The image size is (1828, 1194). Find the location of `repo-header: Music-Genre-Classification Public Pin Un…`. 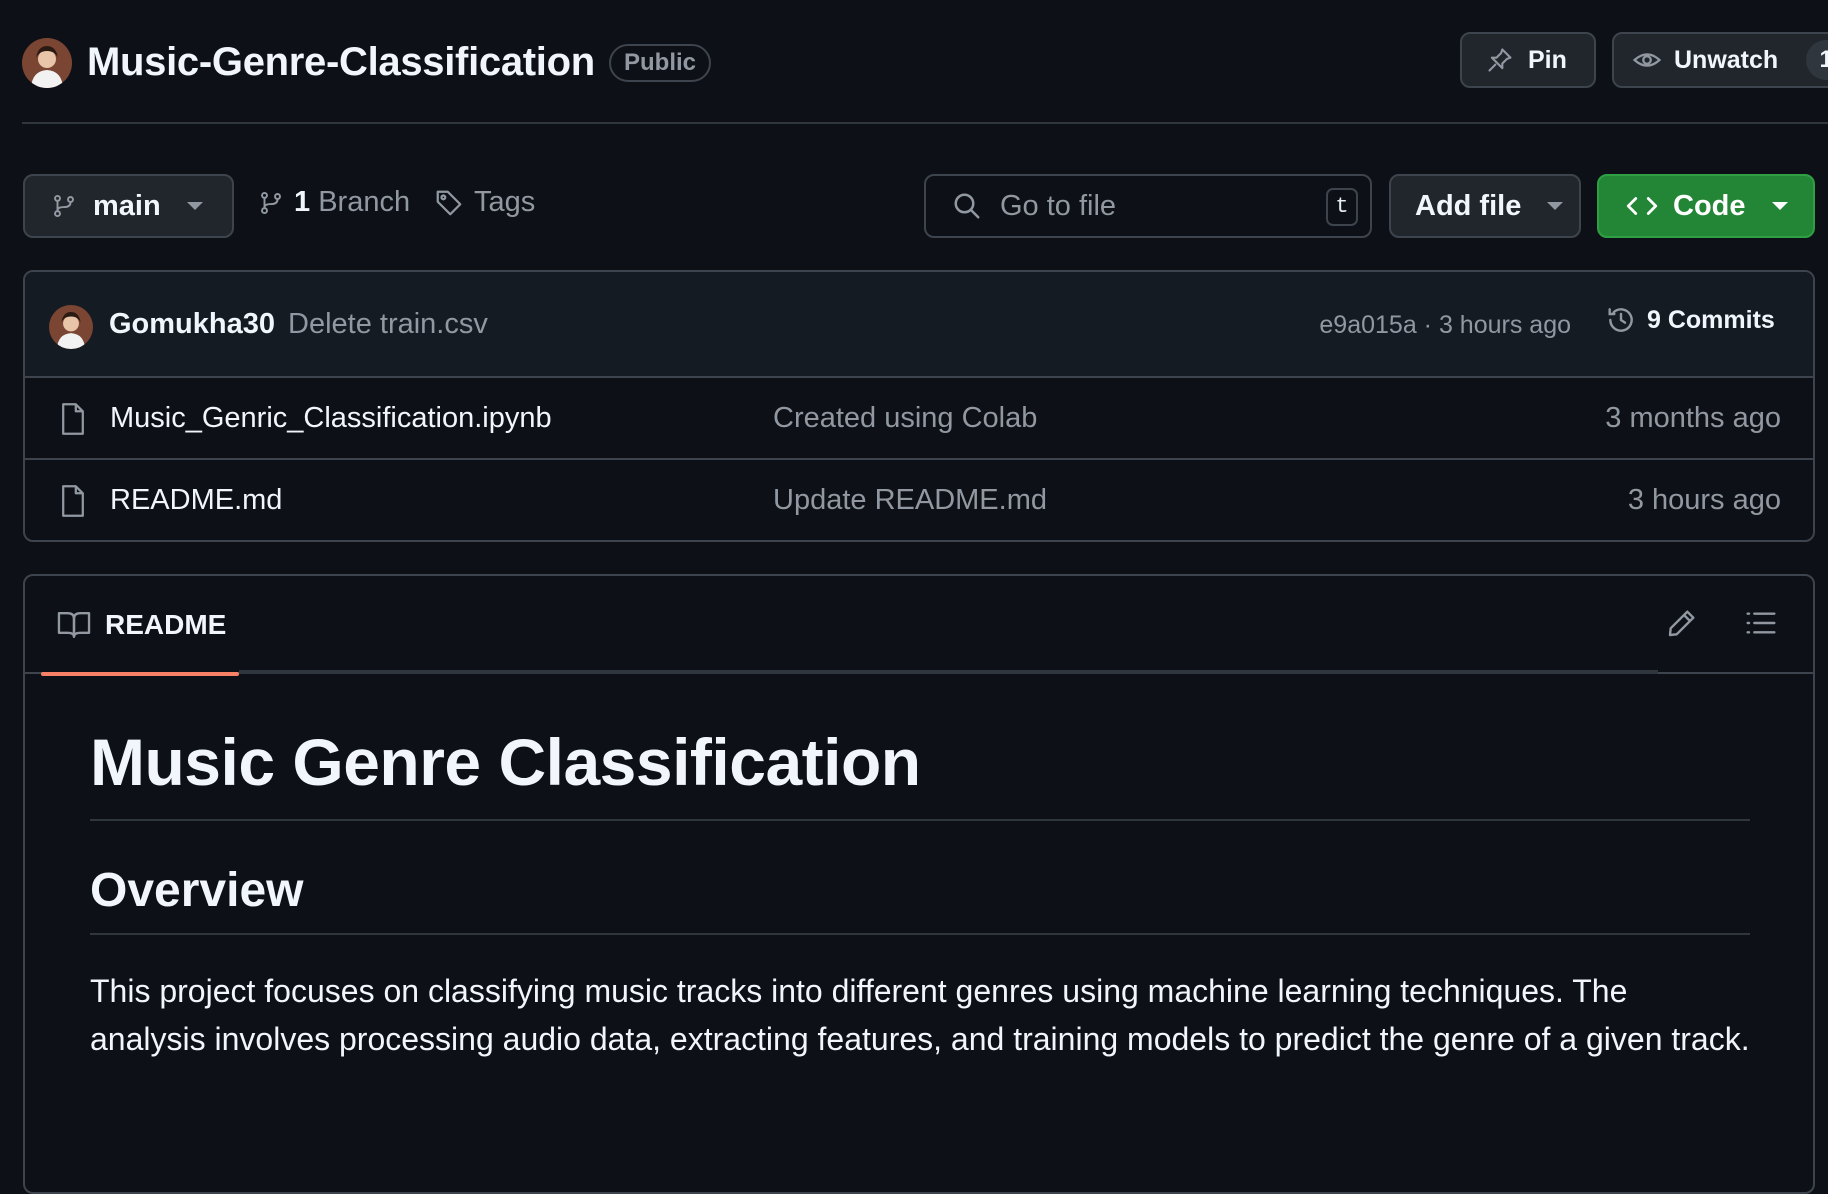

repo-header: Music-Genre-Classification Public Pin Un… is located at coordinates (925, 73).